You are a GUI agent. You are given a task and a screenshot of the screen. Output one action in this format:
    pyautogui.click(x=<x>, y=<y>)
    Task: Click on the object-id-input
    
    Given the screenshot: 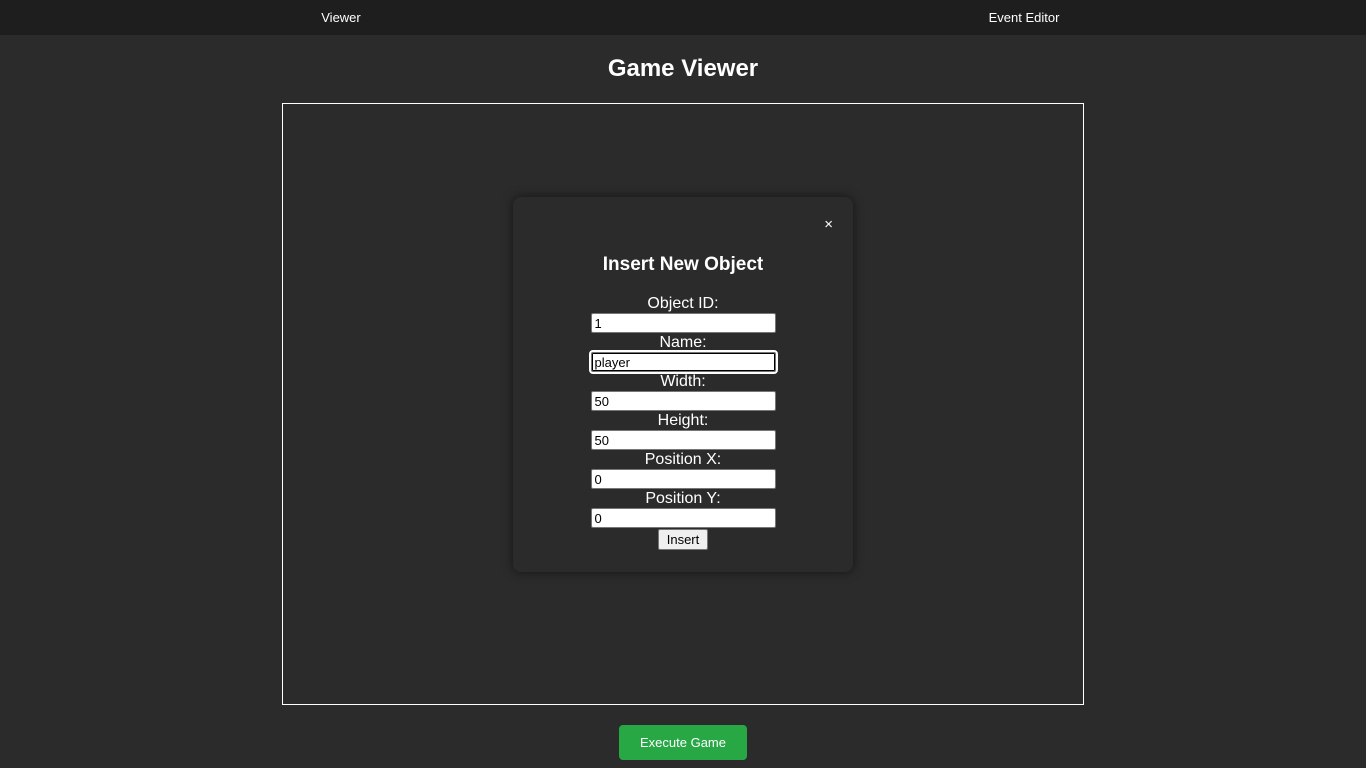 What is the action you would take?
    pyautogui.click(x=683, y=323)
    